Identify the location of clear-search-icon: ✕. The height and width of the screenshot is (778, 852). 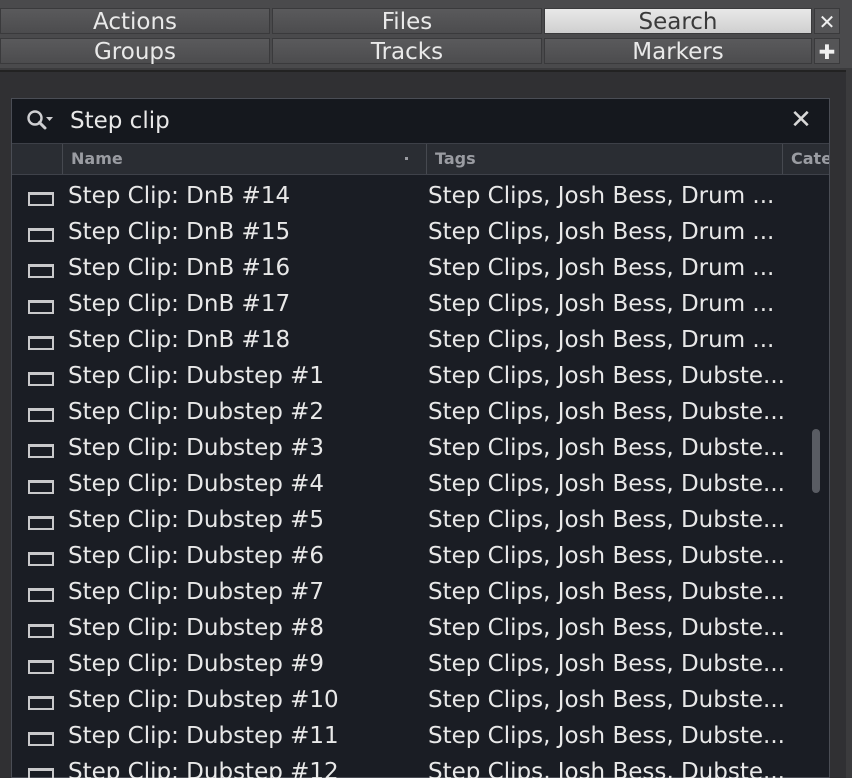
(801, 120).